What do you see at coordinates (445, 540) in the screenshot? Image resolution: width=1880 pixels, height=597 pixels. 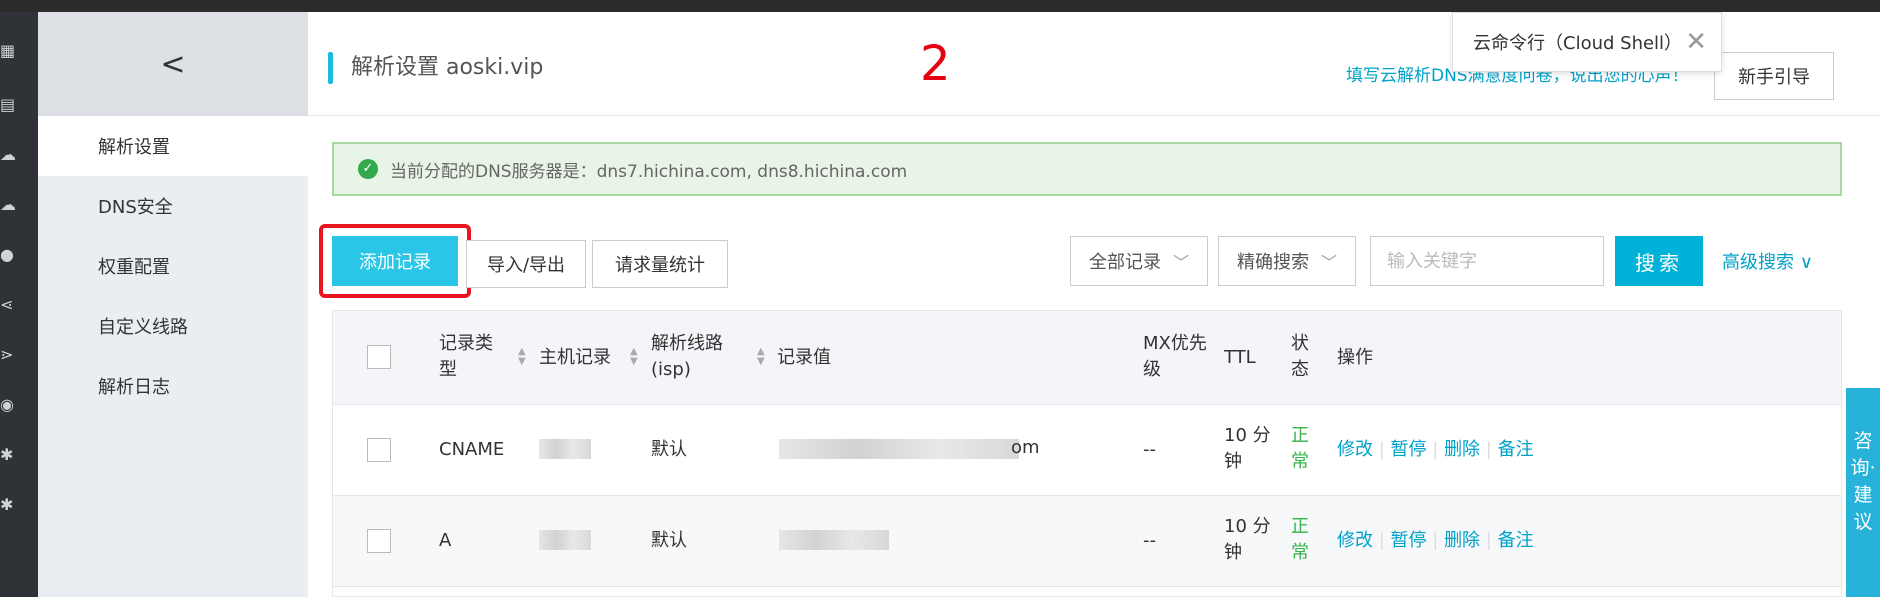 I see `record-type: A` at bounding box center [445, 540].